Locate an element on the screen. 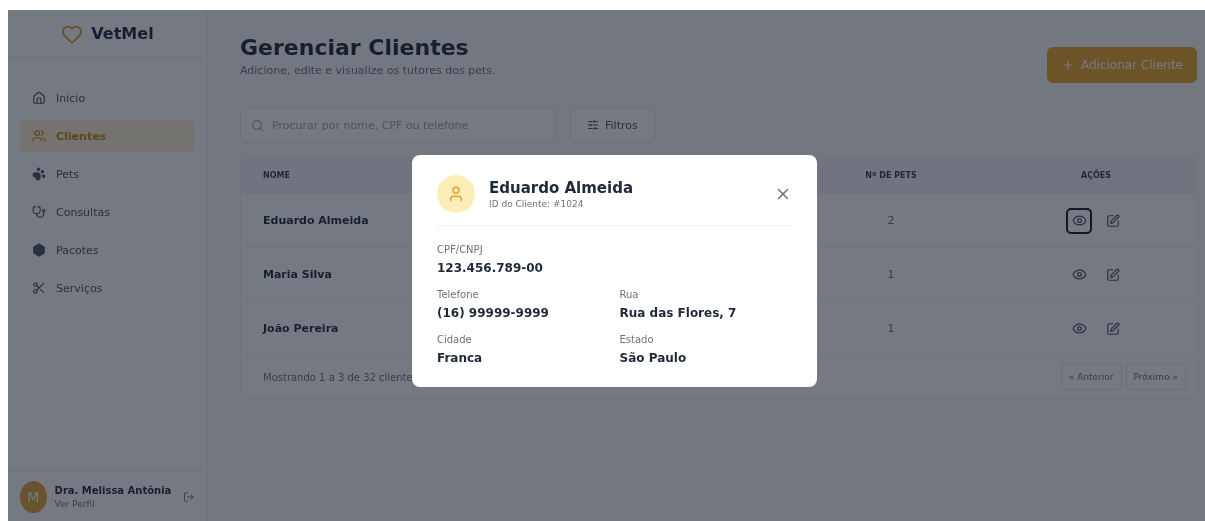 The height and width of the screenshot is (521, 1205). search-icon is located at coordinates (257, 125).